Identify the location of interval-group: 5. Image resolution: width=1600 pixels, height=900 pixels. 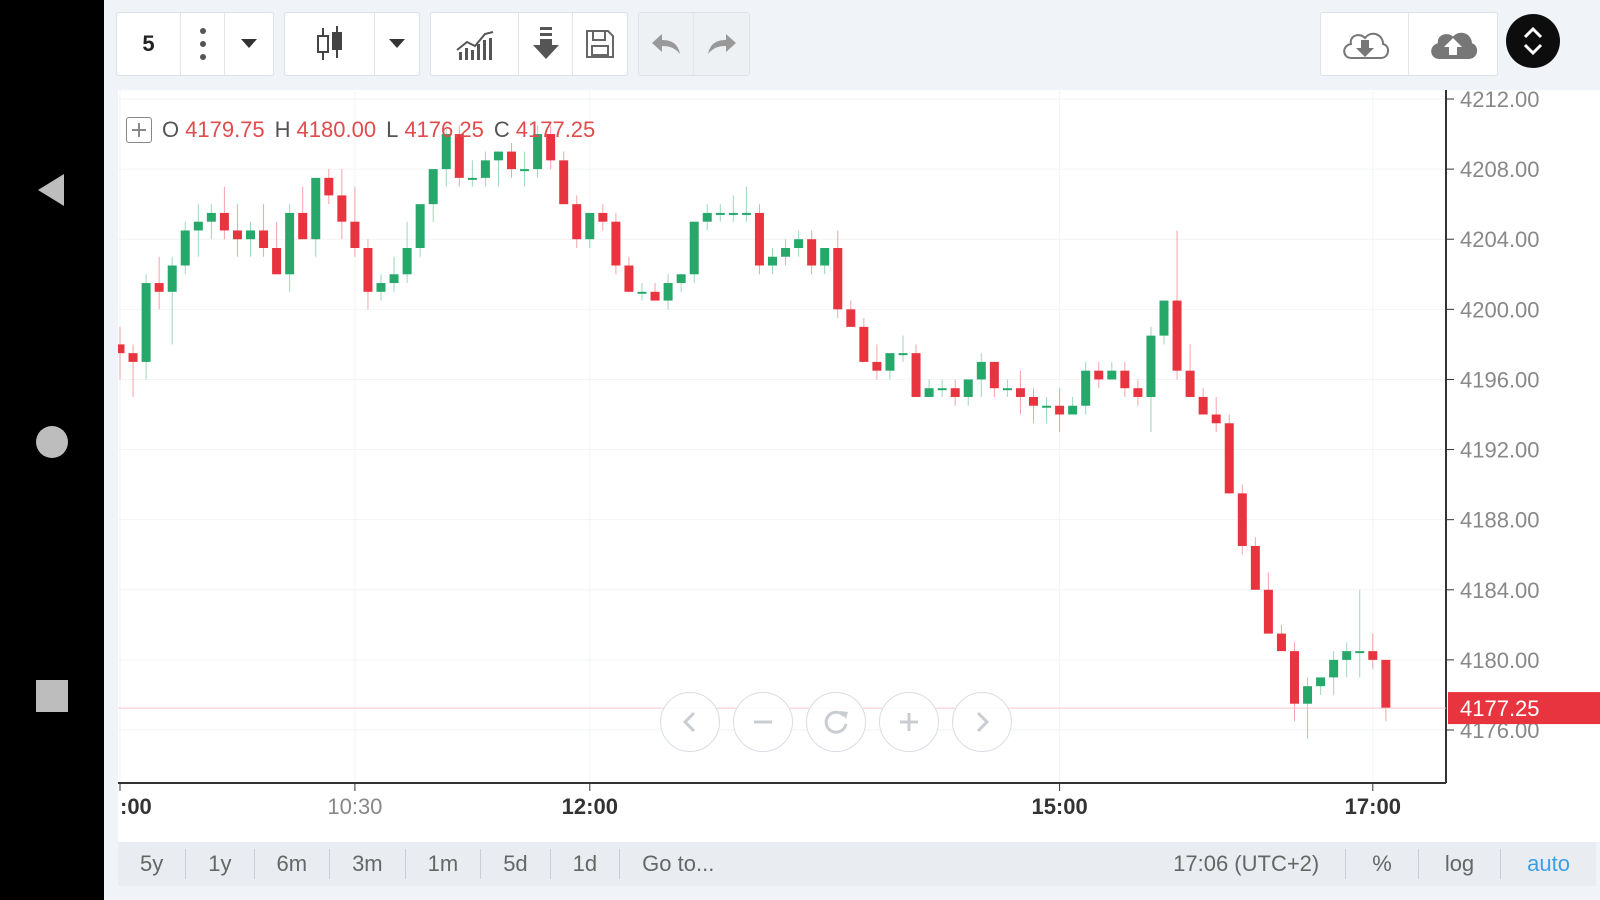
(195, 44).